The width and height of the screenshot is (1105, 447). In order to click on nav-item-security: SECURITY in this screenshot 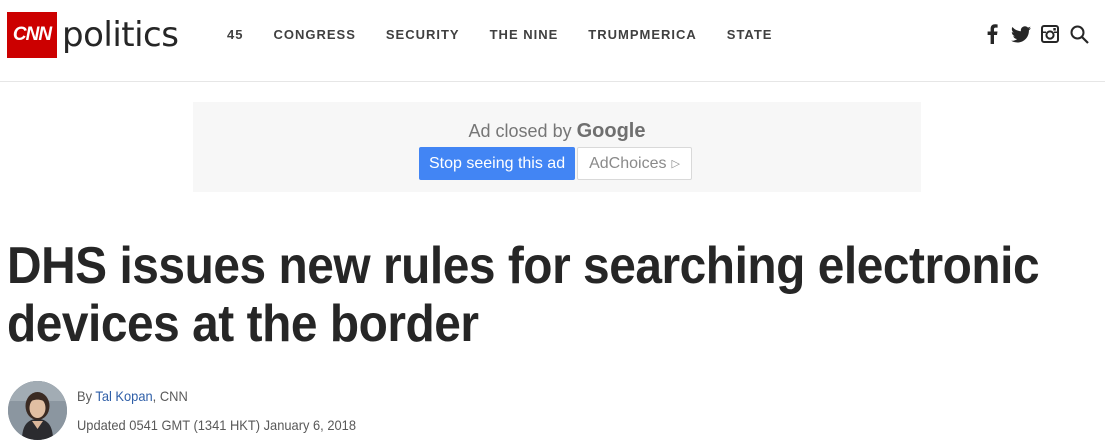, I will do `click(423, 34)`.